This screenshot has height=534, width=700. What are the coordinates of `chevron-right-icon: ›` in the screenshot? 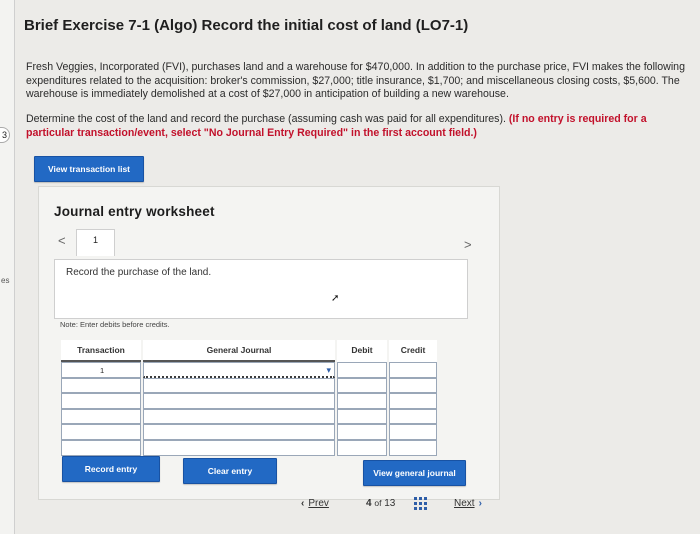 It's located at (480, 503).